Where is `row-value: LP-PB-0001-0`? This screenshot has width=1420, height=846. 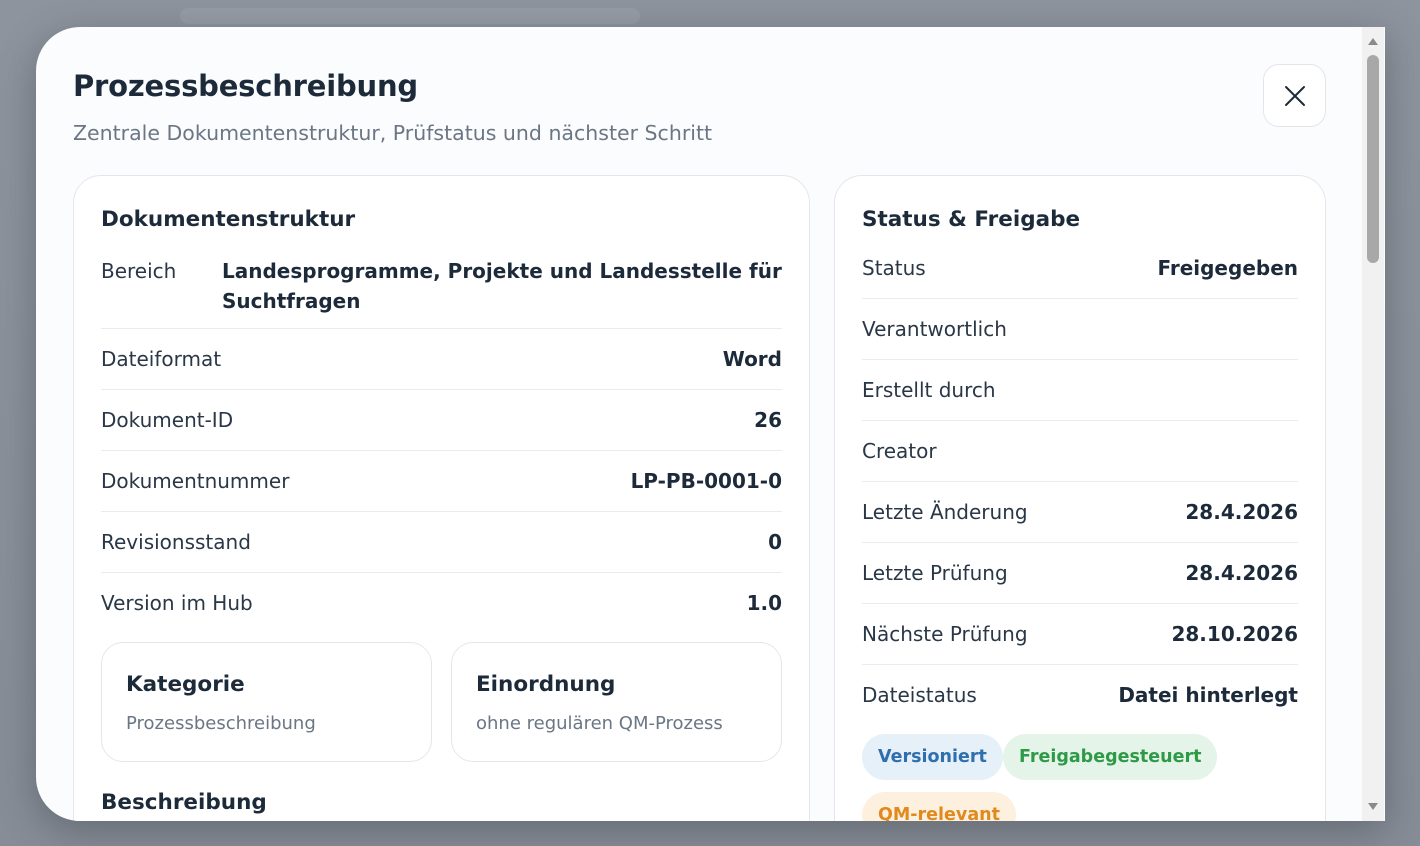 row-value: LP-PB-0001-0 is located at coordinates (706, 481).